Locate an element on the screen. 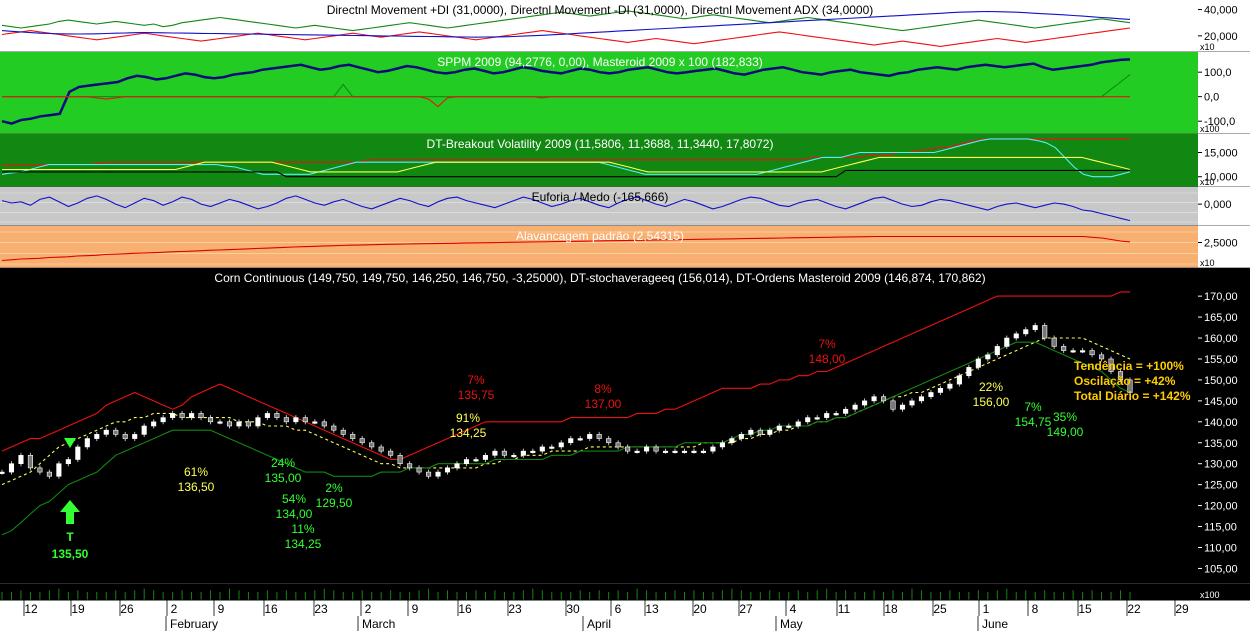 The height and width of the screenshot is (631, 1250). y-tick-label: 120,00 is located at coordinates (1221, 507).